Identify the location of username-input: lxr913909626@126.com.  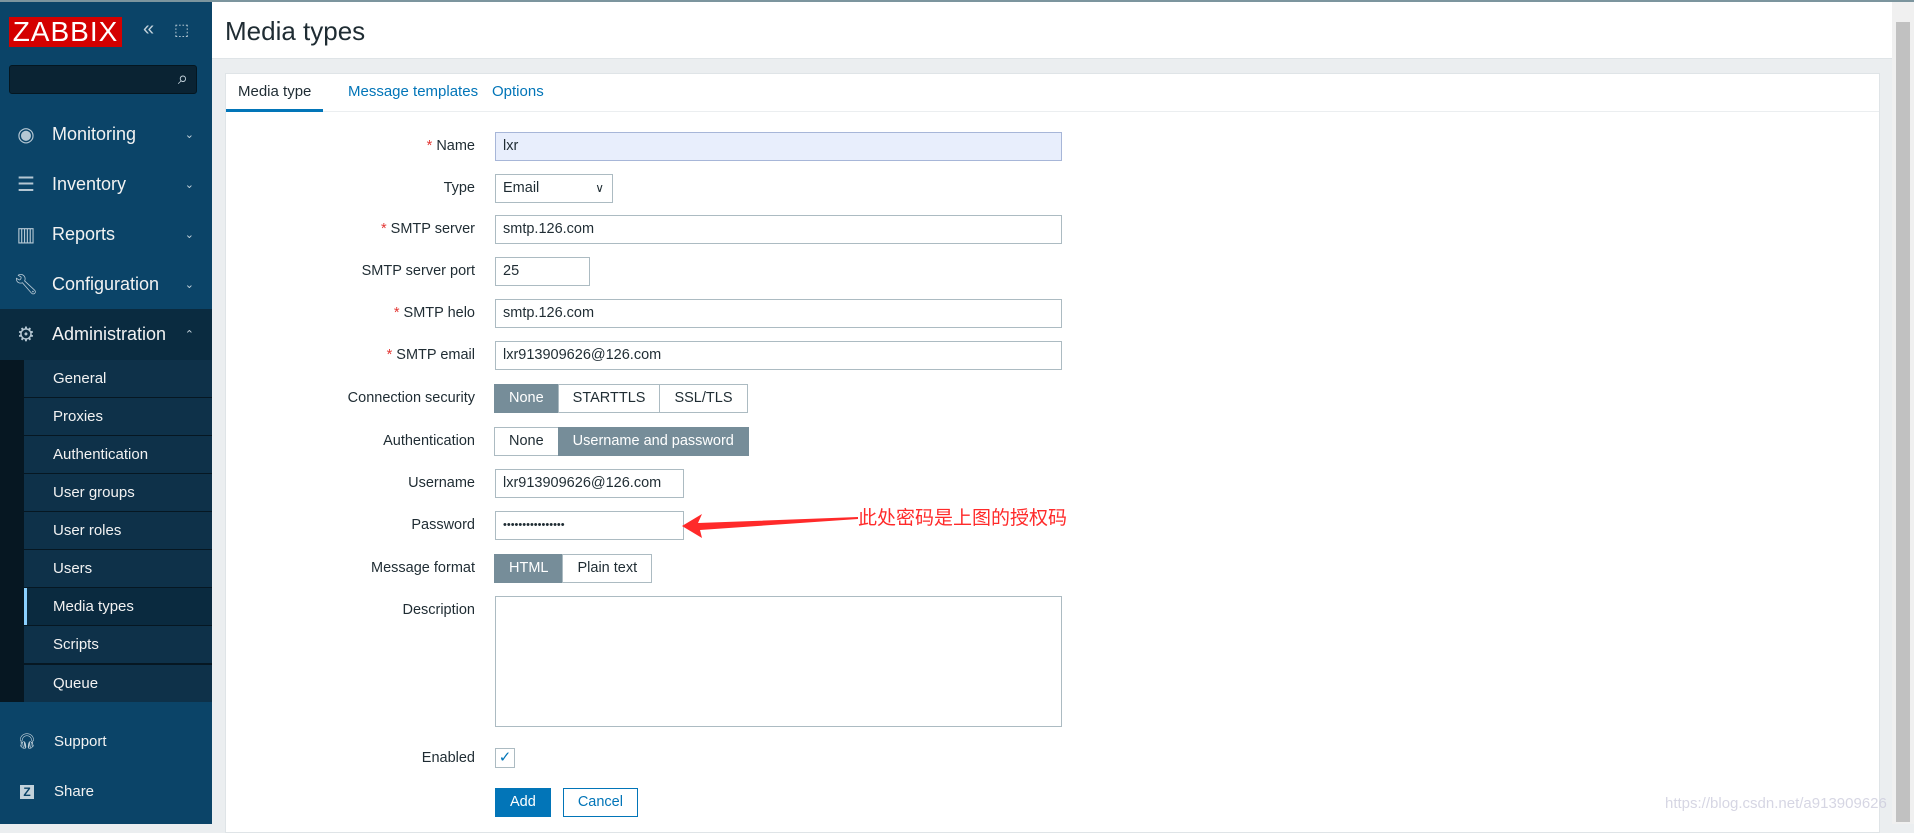
(589, 483).